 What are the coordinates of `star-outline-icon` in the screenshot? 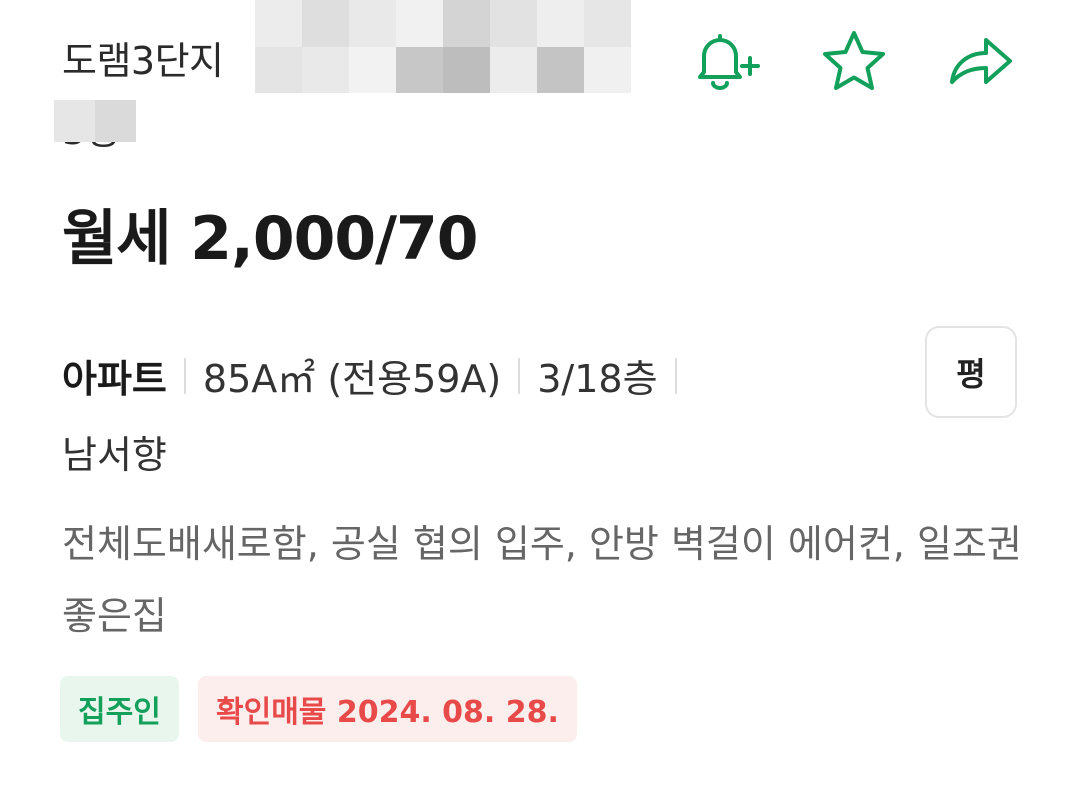 It's located at (854, 61).